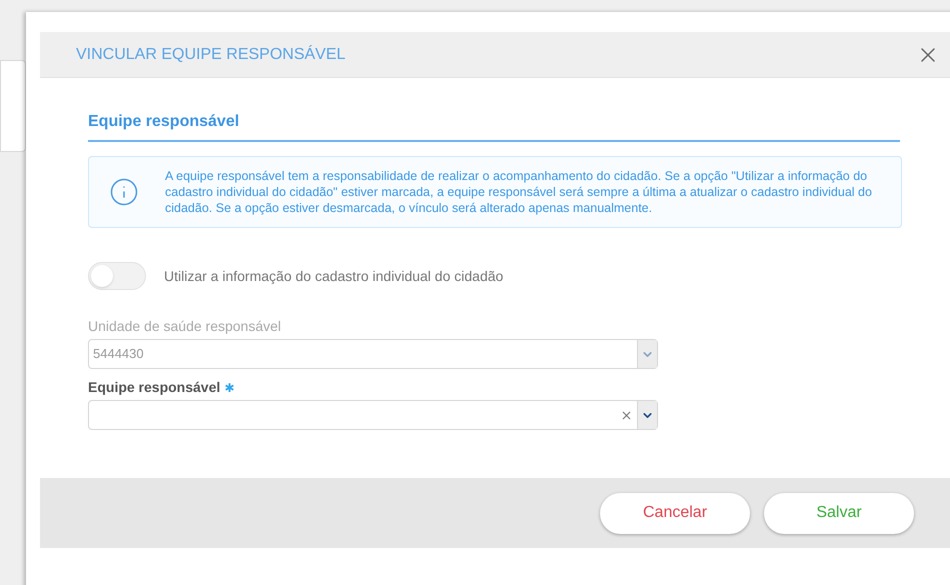 The image size is (950, 585). Describe the element at coordinates (154, 387) in the screenshot. I see `field-label: Equipe responsável` at that location.